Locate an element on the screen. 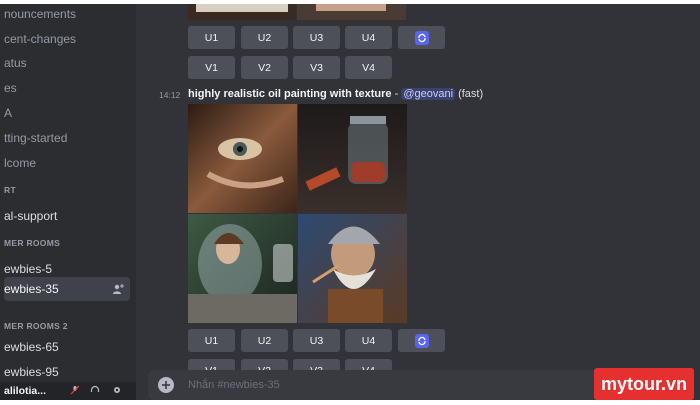  channel-label: ewbies-35 is located at coordinates (31, 289).